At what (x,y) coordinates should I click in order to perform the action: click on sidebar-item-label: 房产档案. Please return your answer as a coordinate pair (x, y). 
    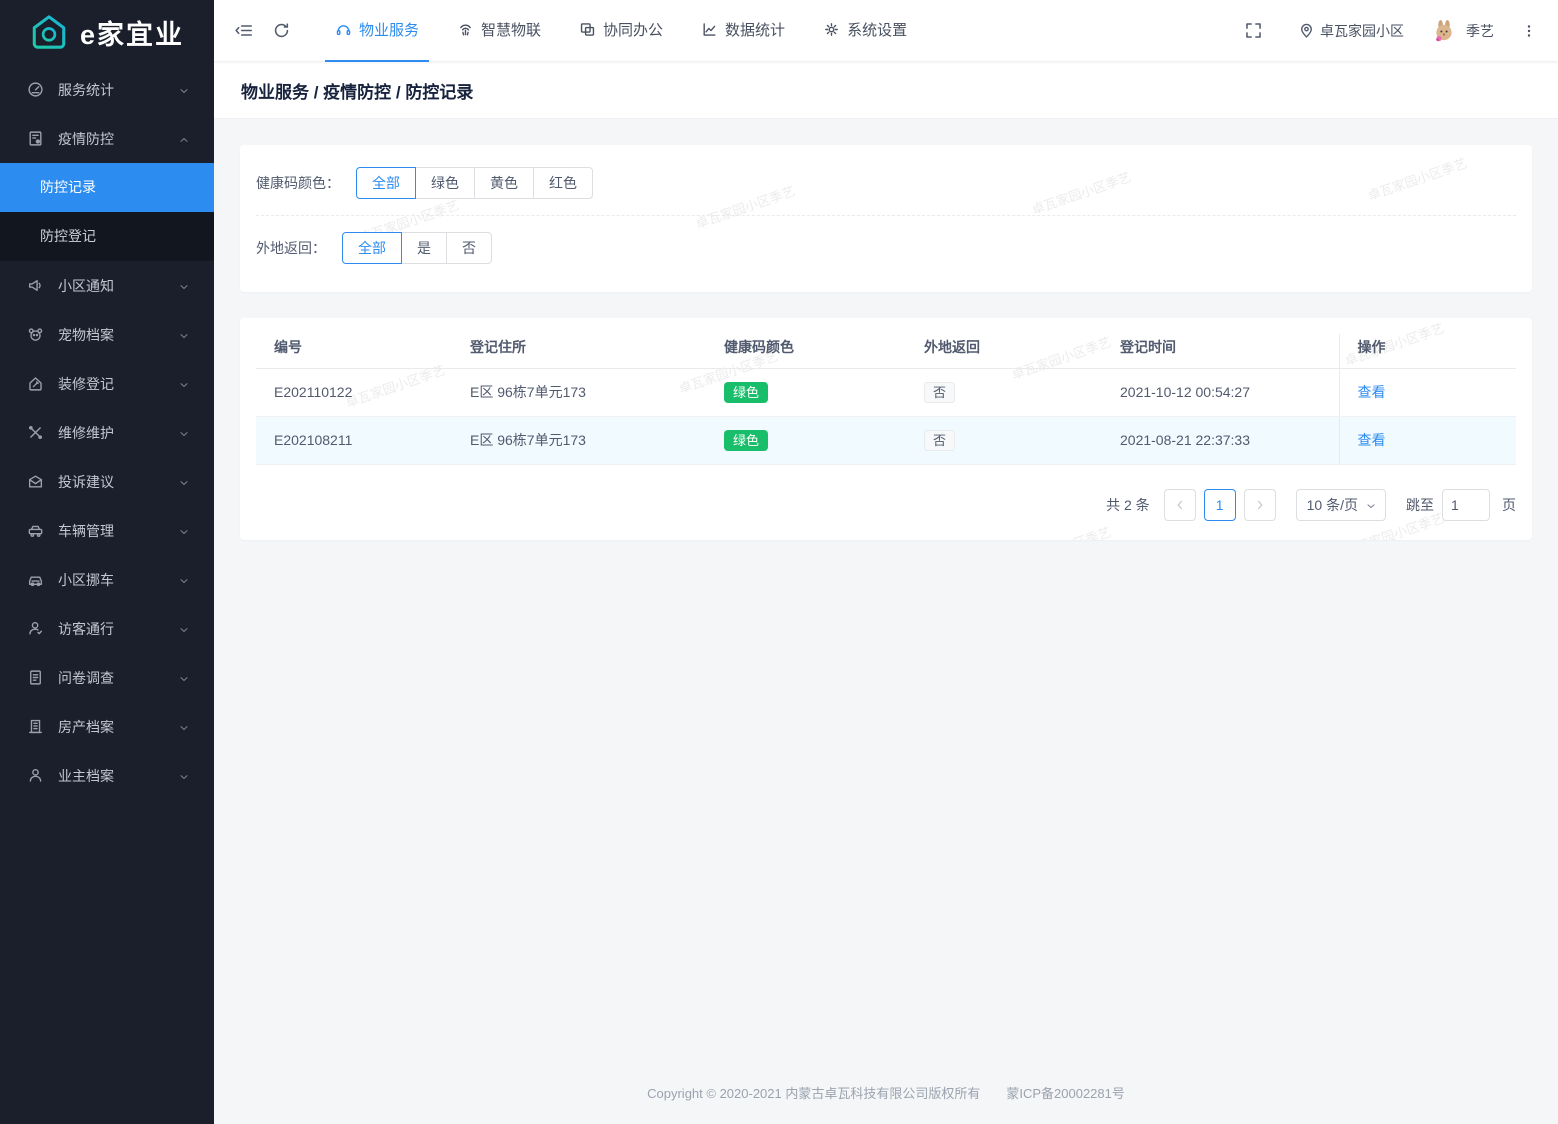
    Looking at the image, I should click on (86, 726).